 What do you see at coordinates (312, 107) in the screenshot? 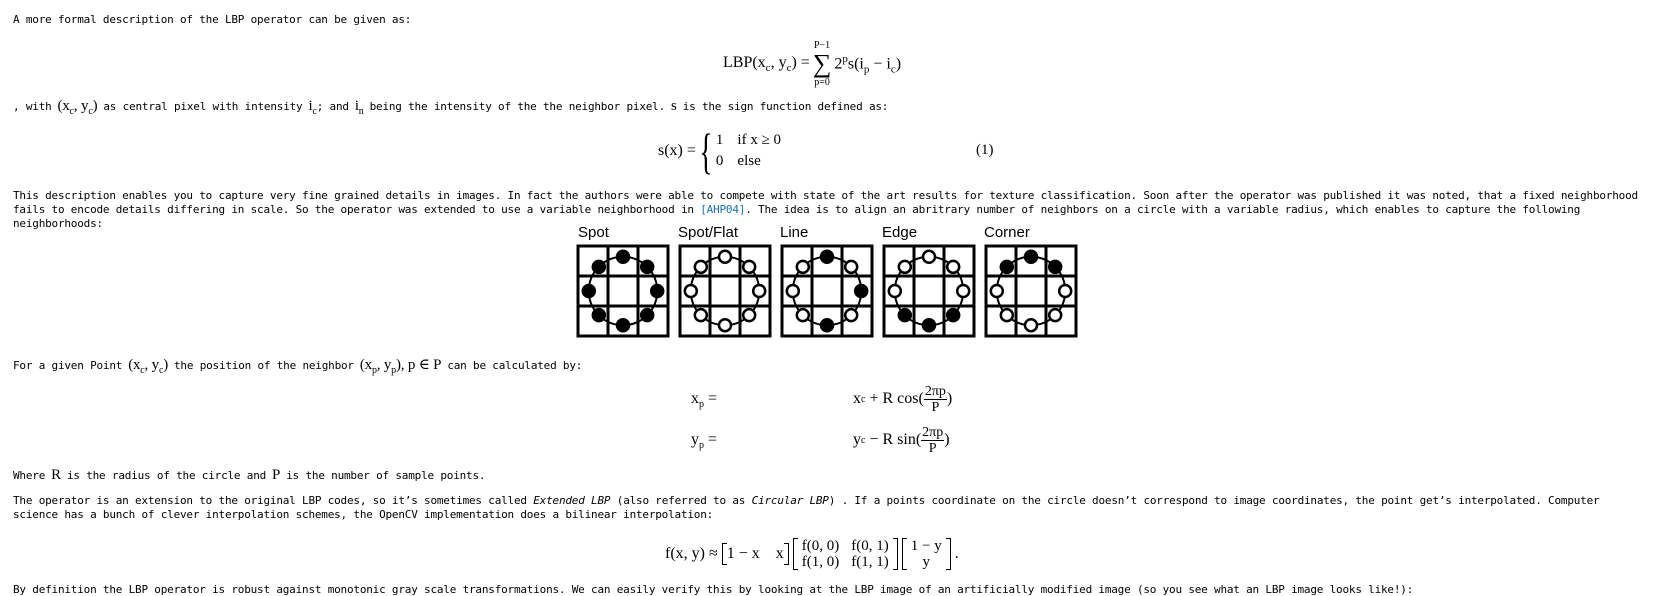
I see `math-ic: ic` at bounding box center [312, 107].